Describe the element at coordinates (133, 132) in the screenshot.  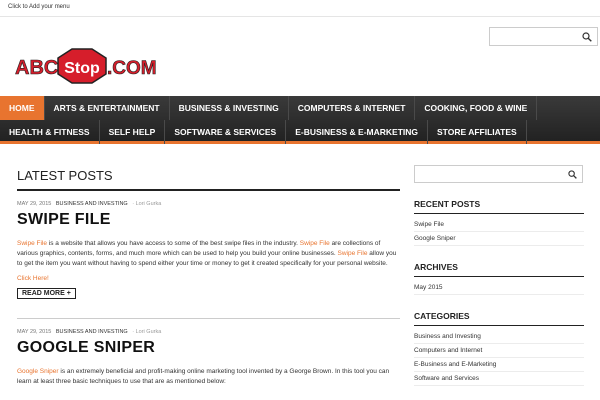
I see `nav-item-self-help: SELF HELP` at that location.